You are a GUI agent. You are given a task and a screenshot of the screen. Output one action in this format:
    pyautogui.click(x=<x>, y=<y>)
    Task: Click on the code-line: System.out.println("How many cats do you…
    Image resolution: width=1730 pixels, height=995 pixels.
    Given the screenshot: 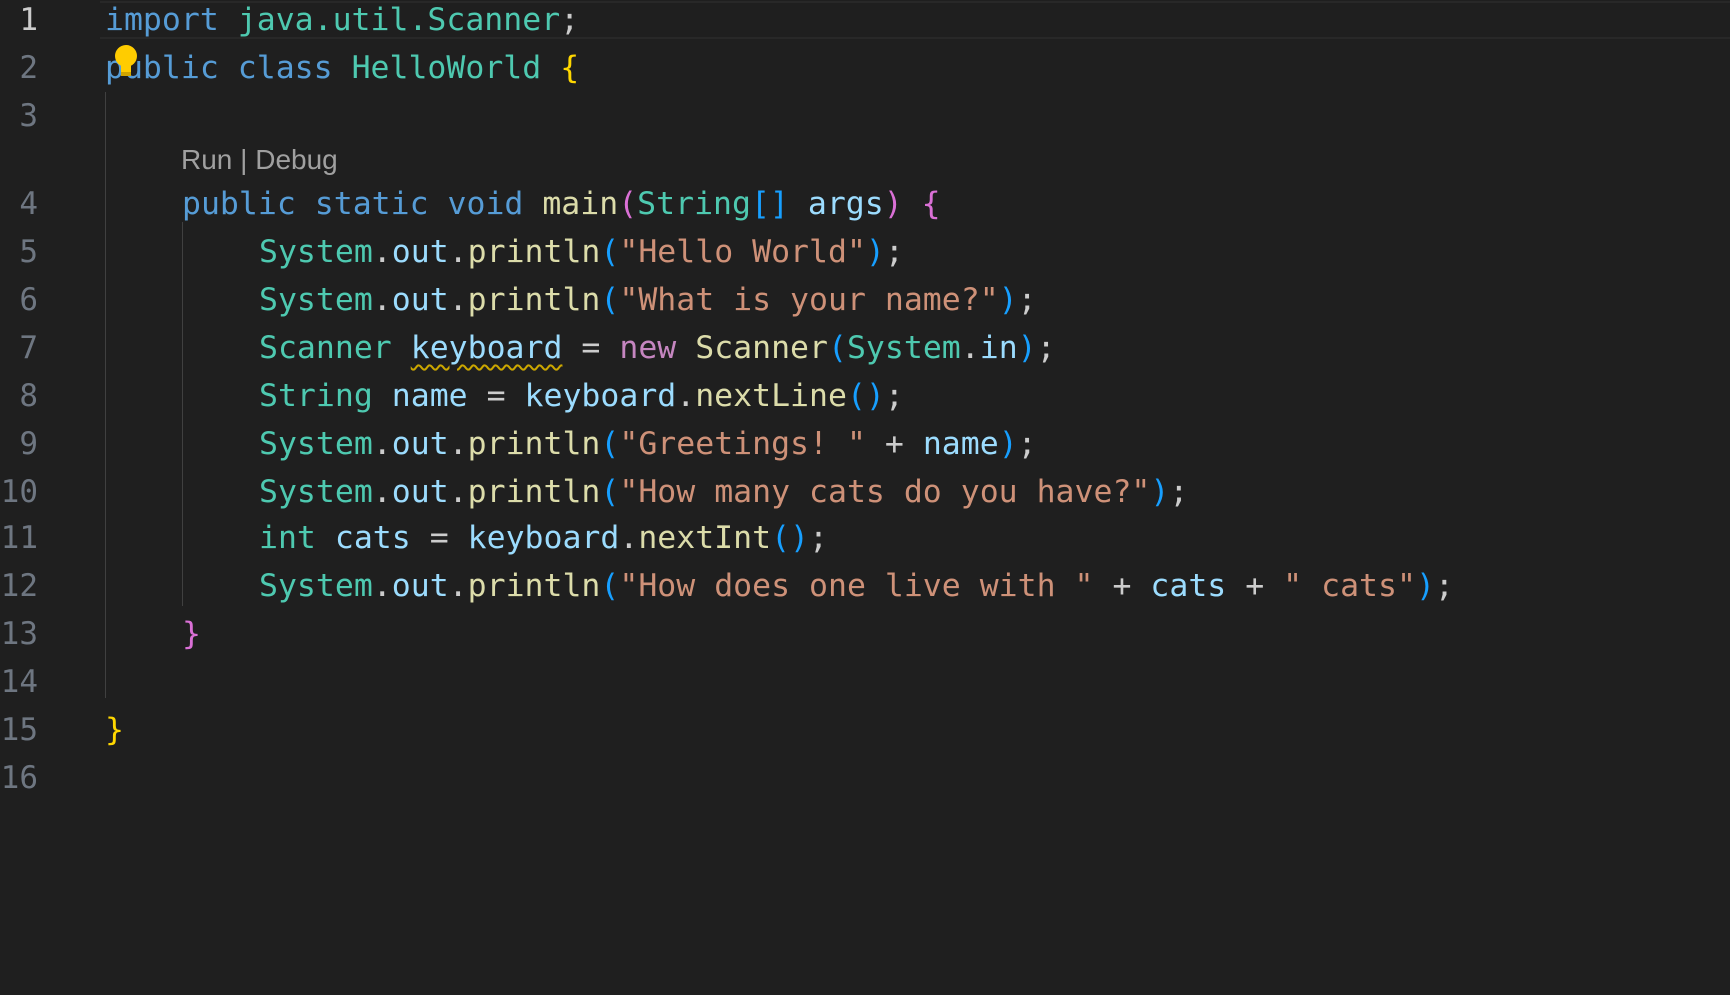 What is the action you would take?
    pyautogui.click(x=723, y=492)
    